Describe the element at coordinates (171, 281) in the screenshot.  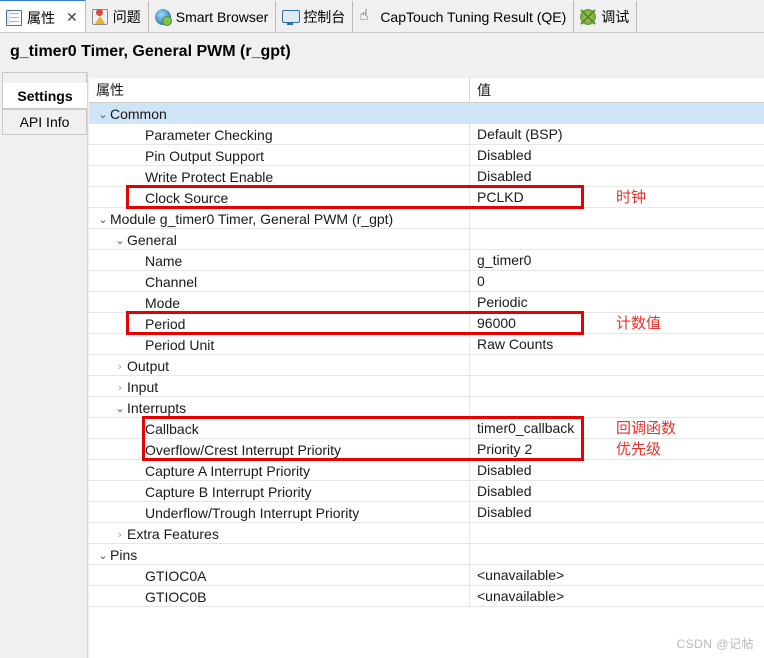
I see `row-label: Channel` at that location.